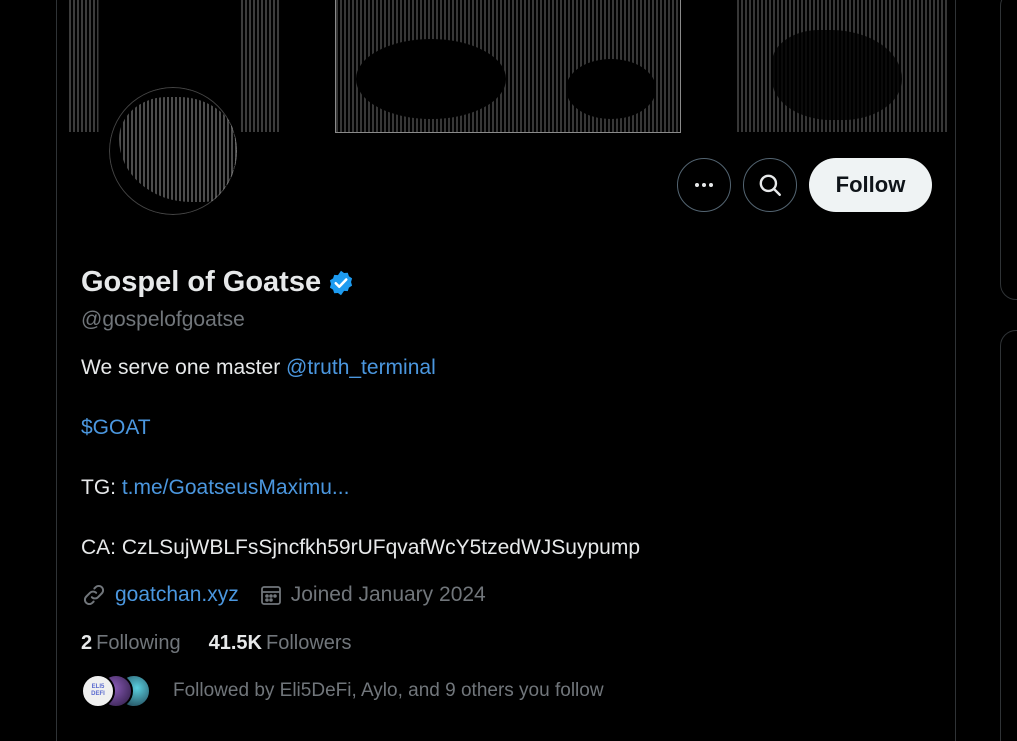  I want to click on search-icon, so click(770, 185).